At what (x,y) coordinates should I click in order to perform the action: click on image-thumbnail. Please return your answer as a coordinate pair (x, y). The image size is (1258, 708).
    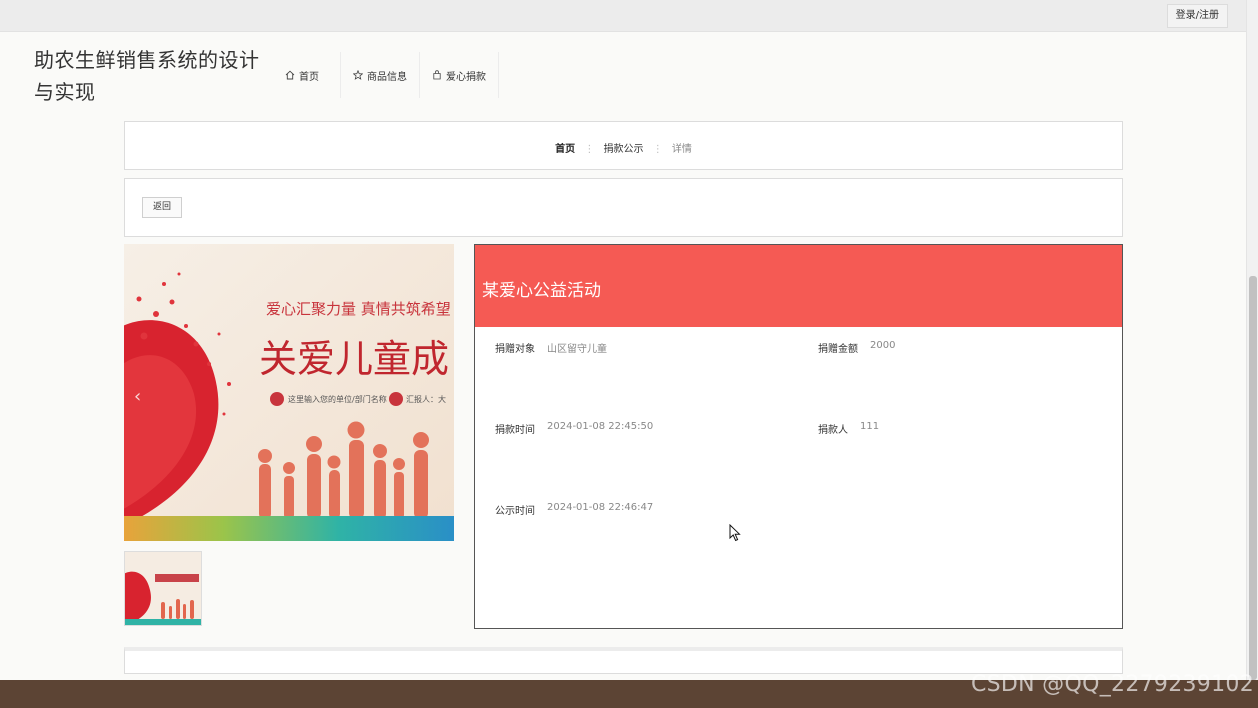
    Looking at the image, I should click on (163, 588).